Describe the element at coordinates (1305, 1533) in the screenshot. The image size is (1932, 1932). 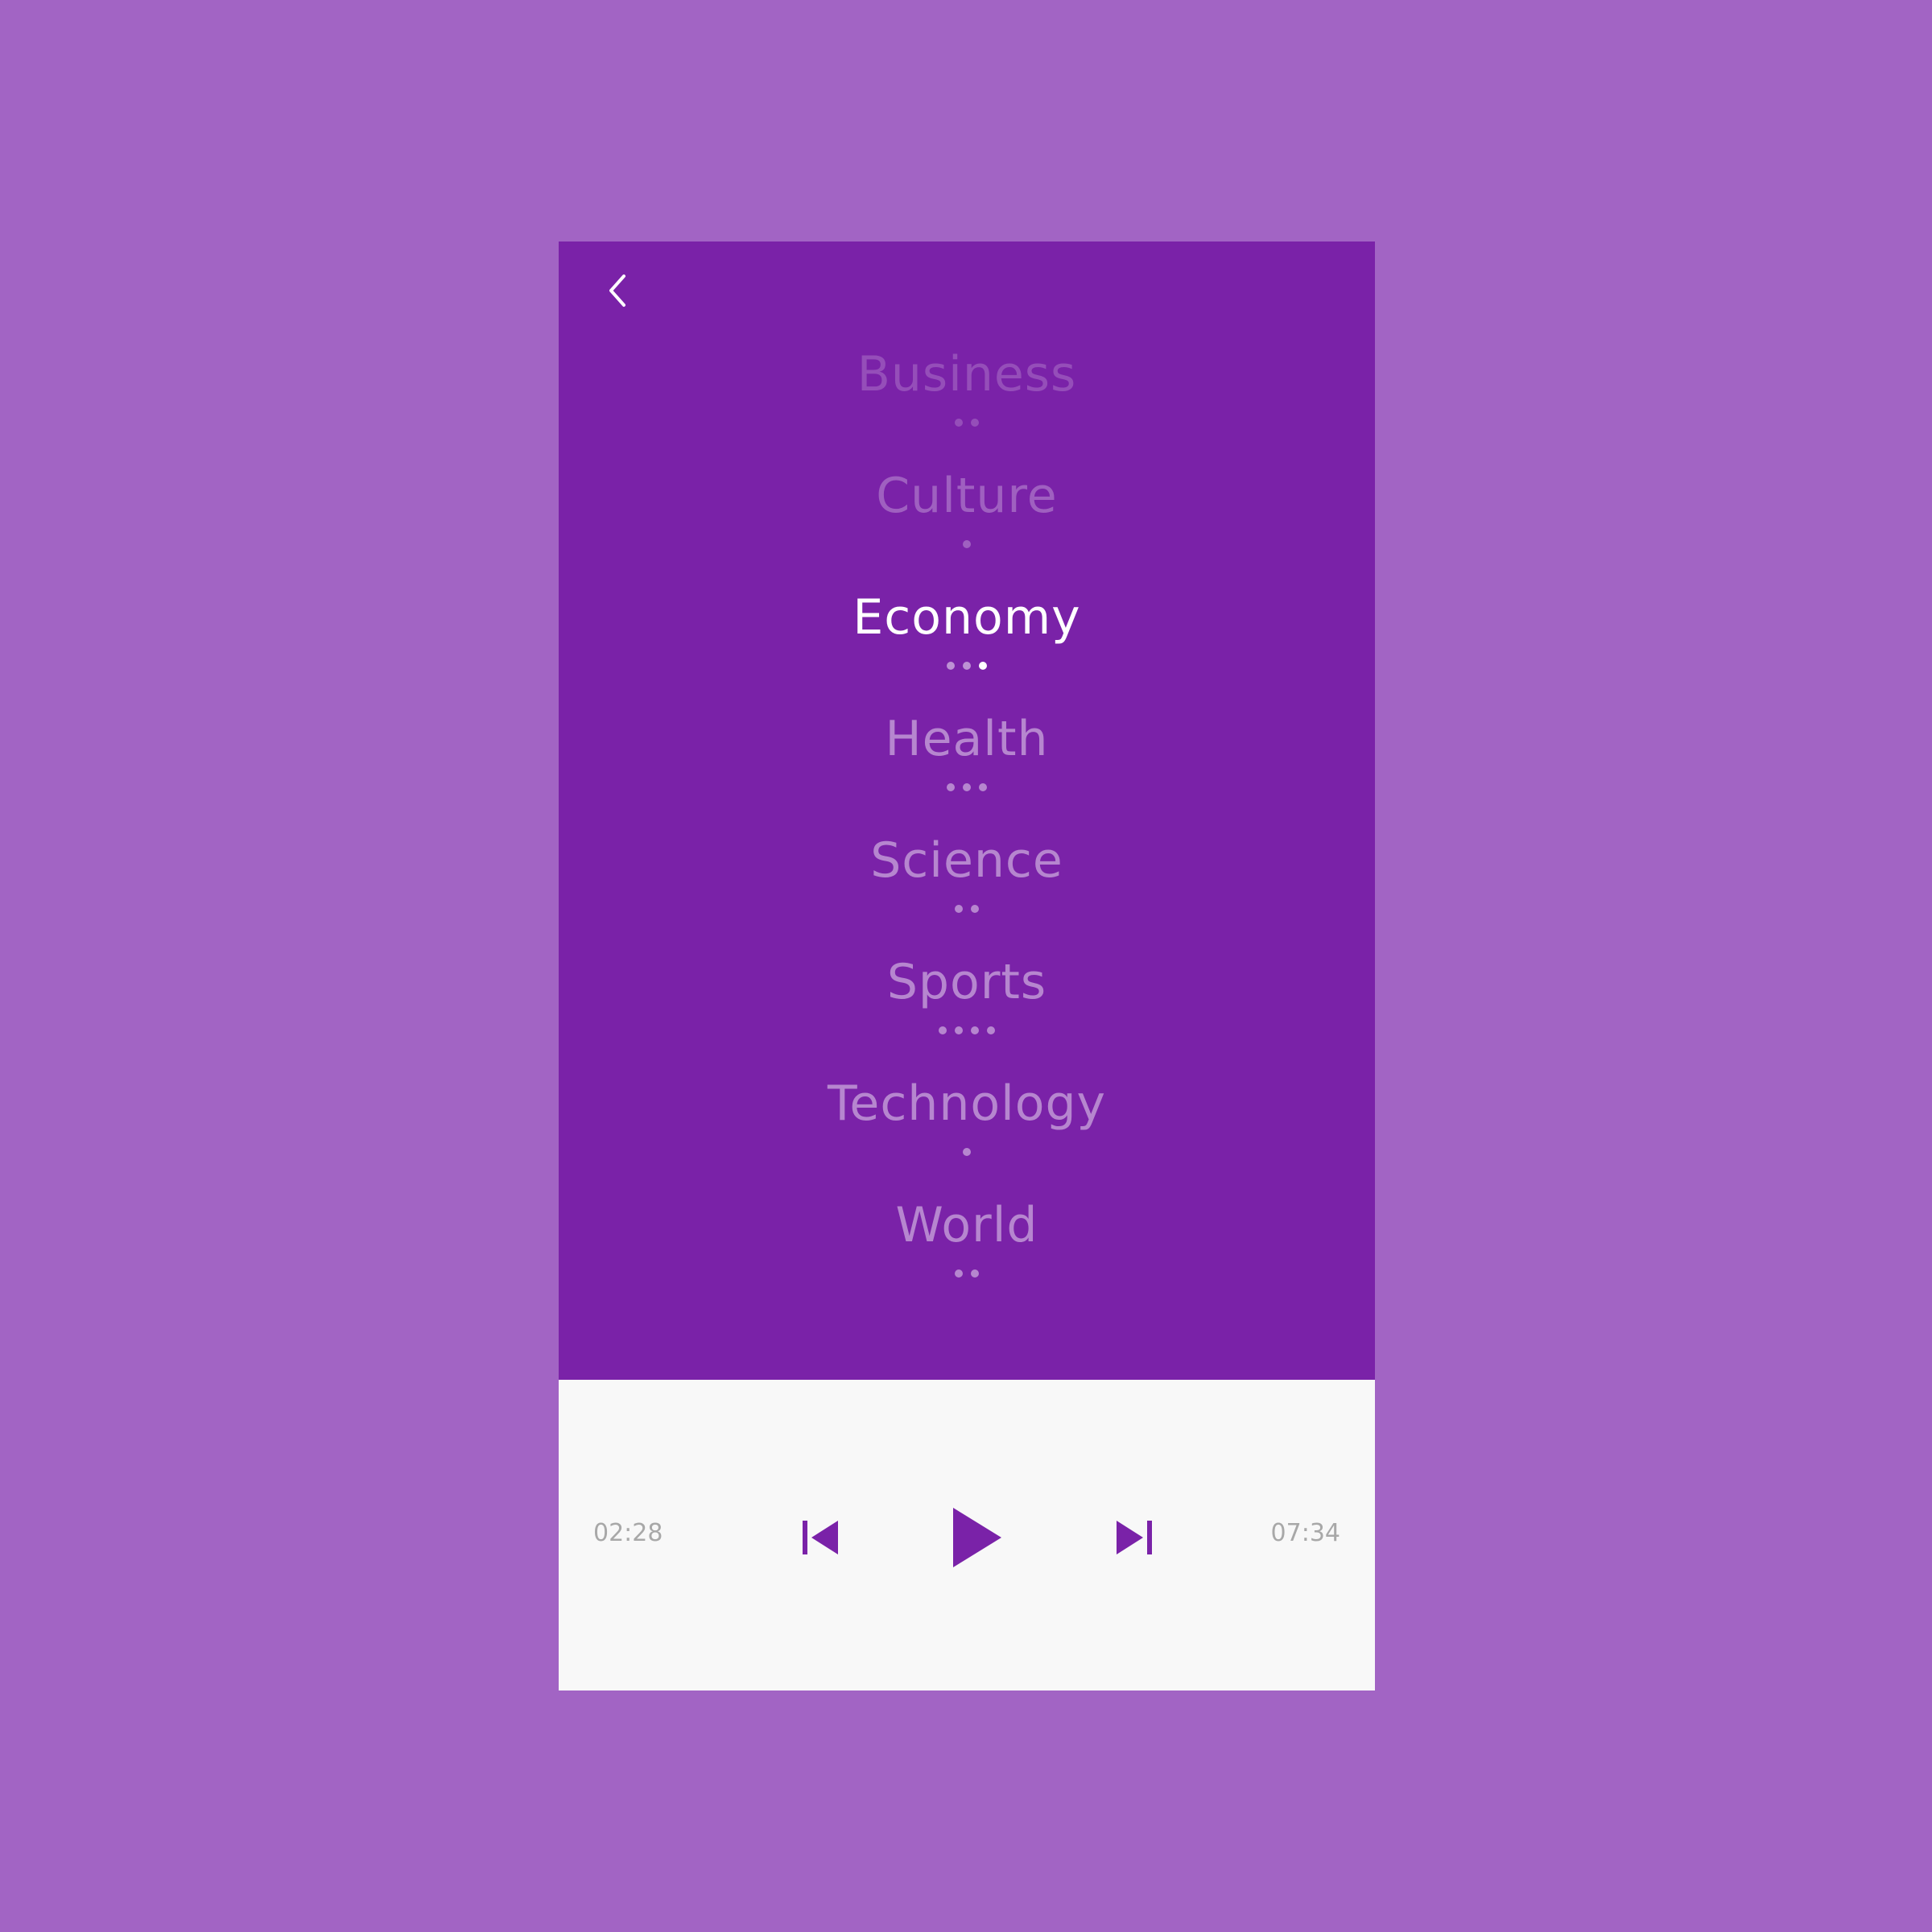
I see `total-time: 07:34` at that location.